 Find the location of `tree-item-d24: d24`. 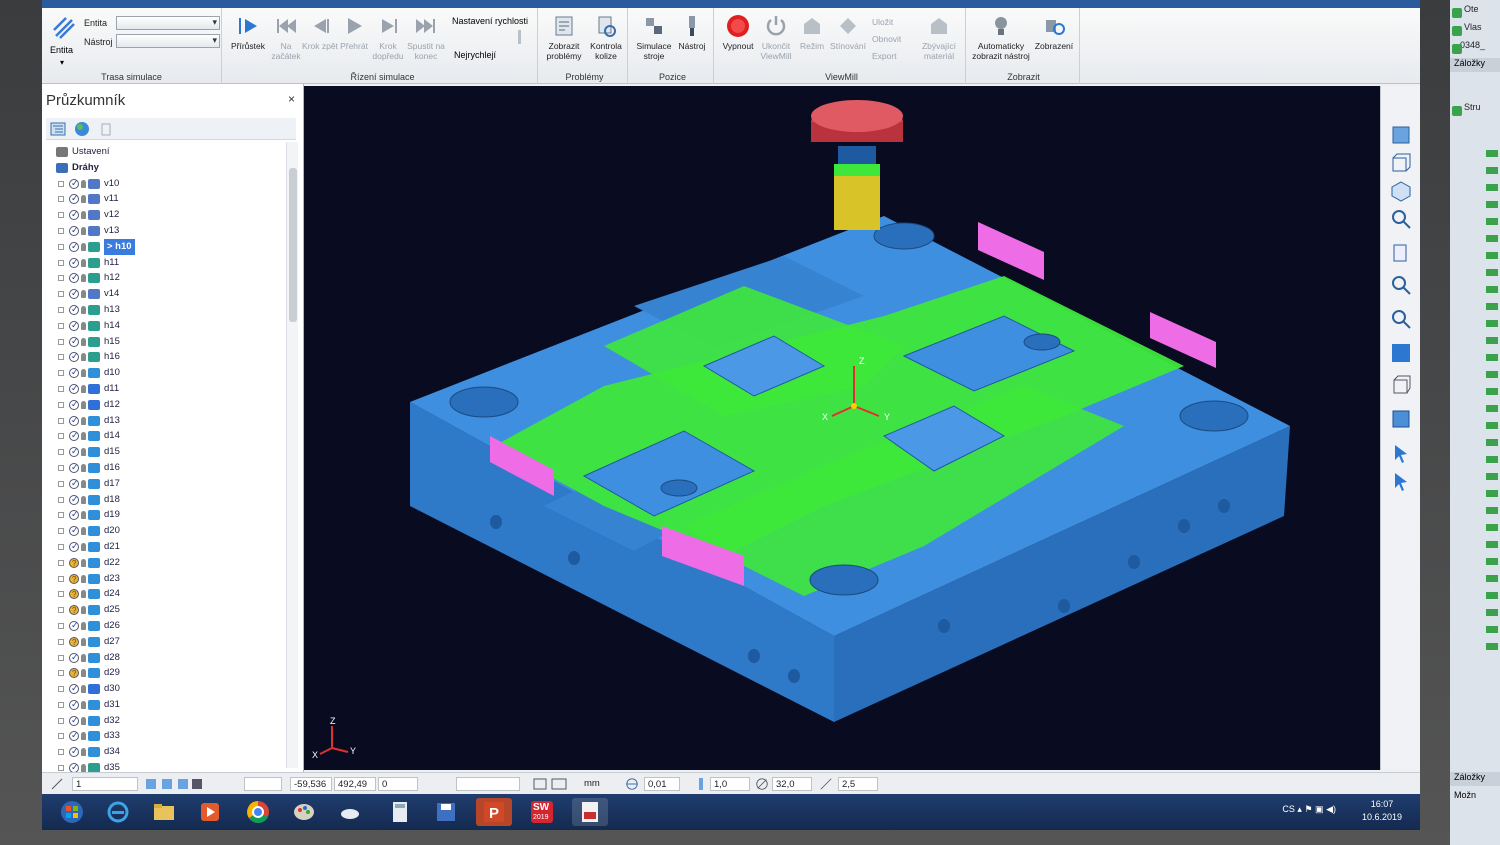

tree-item-d24: d24 is located at coordinates (167, 594).